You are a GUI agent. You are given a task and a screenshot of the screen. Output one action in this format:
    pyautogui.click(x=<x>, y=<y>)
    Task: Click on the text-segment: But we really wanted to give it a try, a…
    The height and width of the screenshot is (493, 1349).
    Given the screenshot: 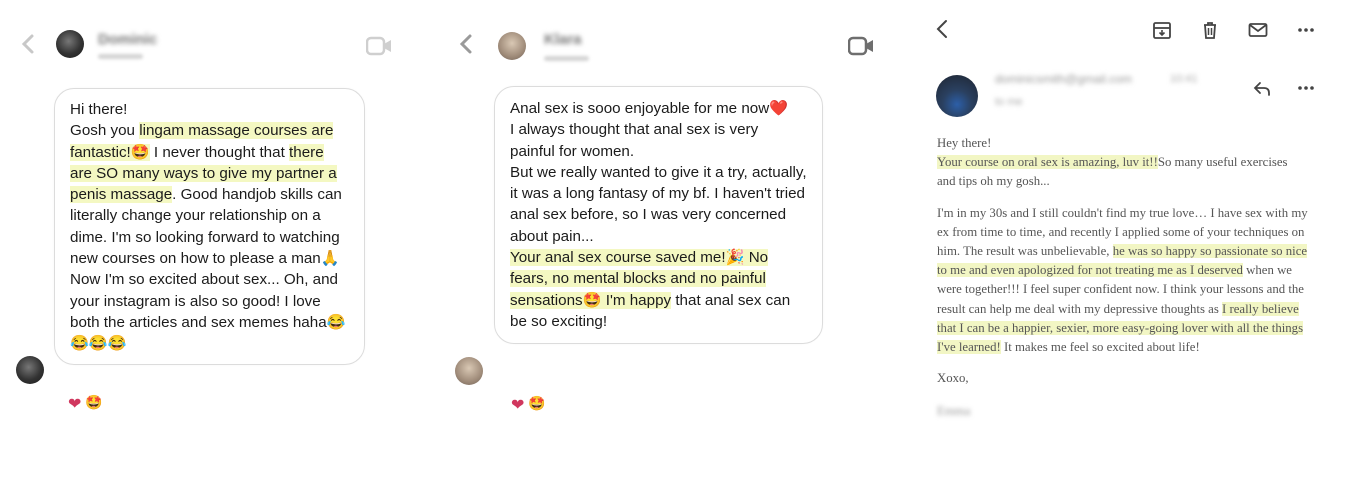 What is the action you would take?
    pyautogui.click(x=658, y=204)
    